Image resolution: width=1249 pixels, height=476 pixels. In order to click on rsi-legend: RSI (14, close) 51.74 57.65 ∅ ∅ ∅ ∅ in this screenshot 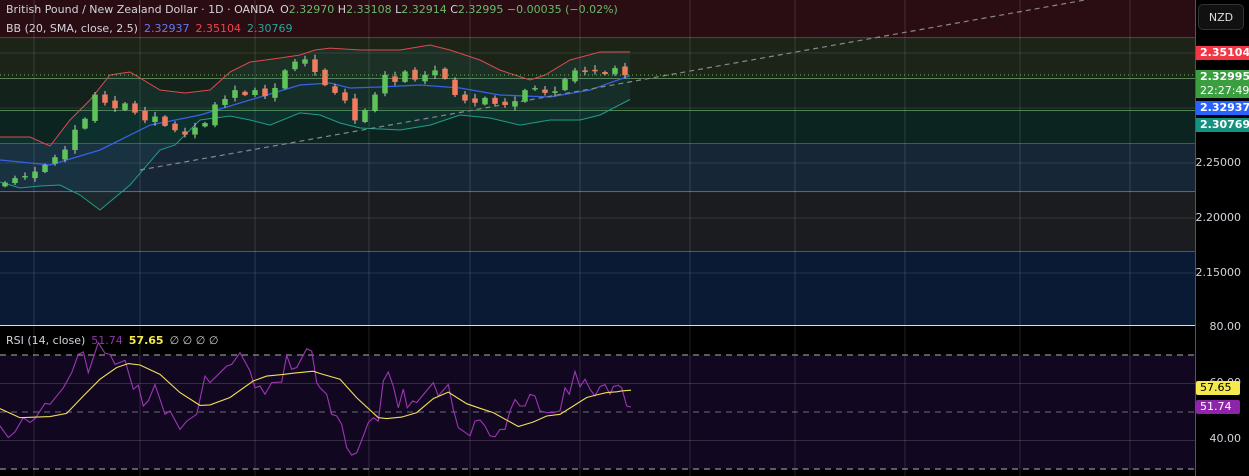, I will do `click(112, 340)`.